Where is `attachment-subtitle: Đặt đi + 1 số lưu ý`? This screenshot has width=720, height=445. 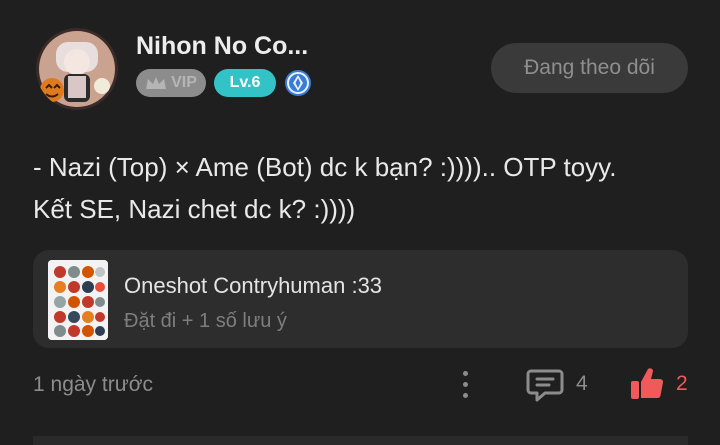
attachment-subtitle: Đặt đi + 1 số lưu ý is located at coordinates (205, 321).